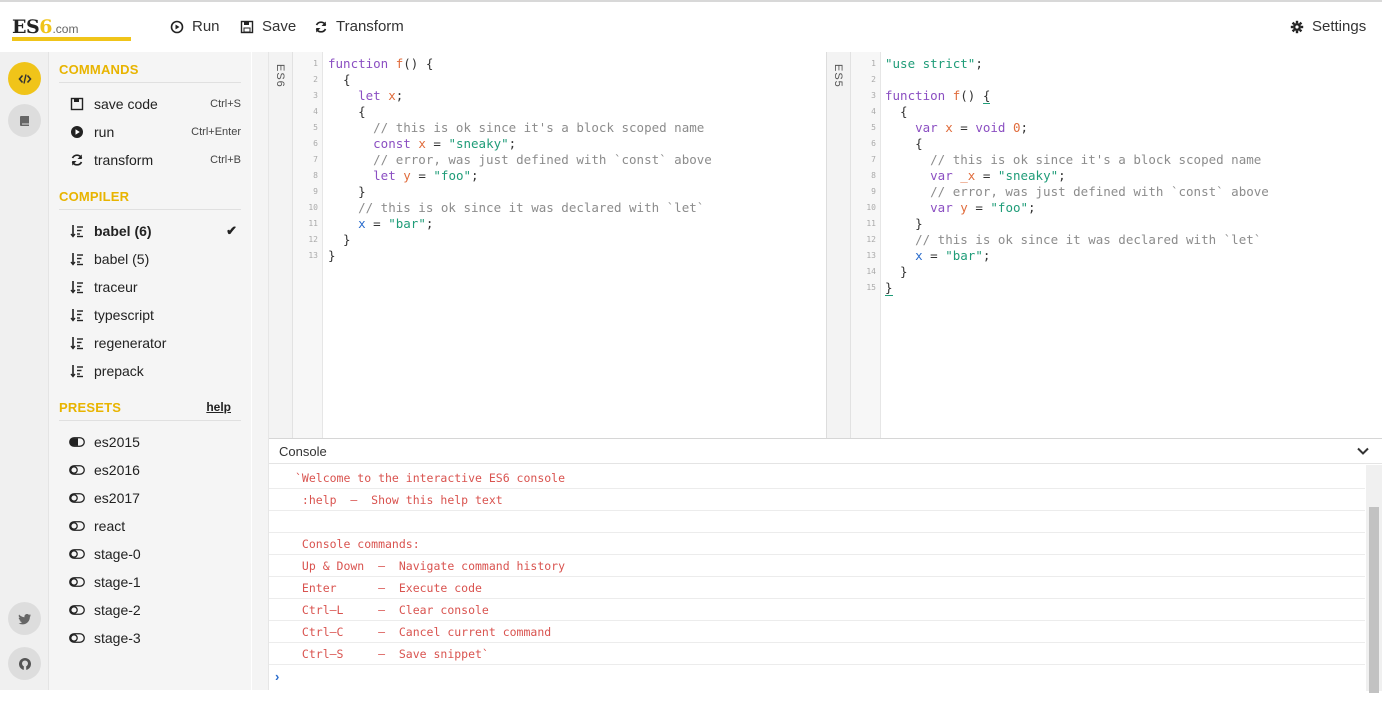 This screenshot has width=1382, height=706. What do you see at coordinates (280, 76) in the screenshot?
I see `es6-label-text: ES6` at bounding box center [280, 76].